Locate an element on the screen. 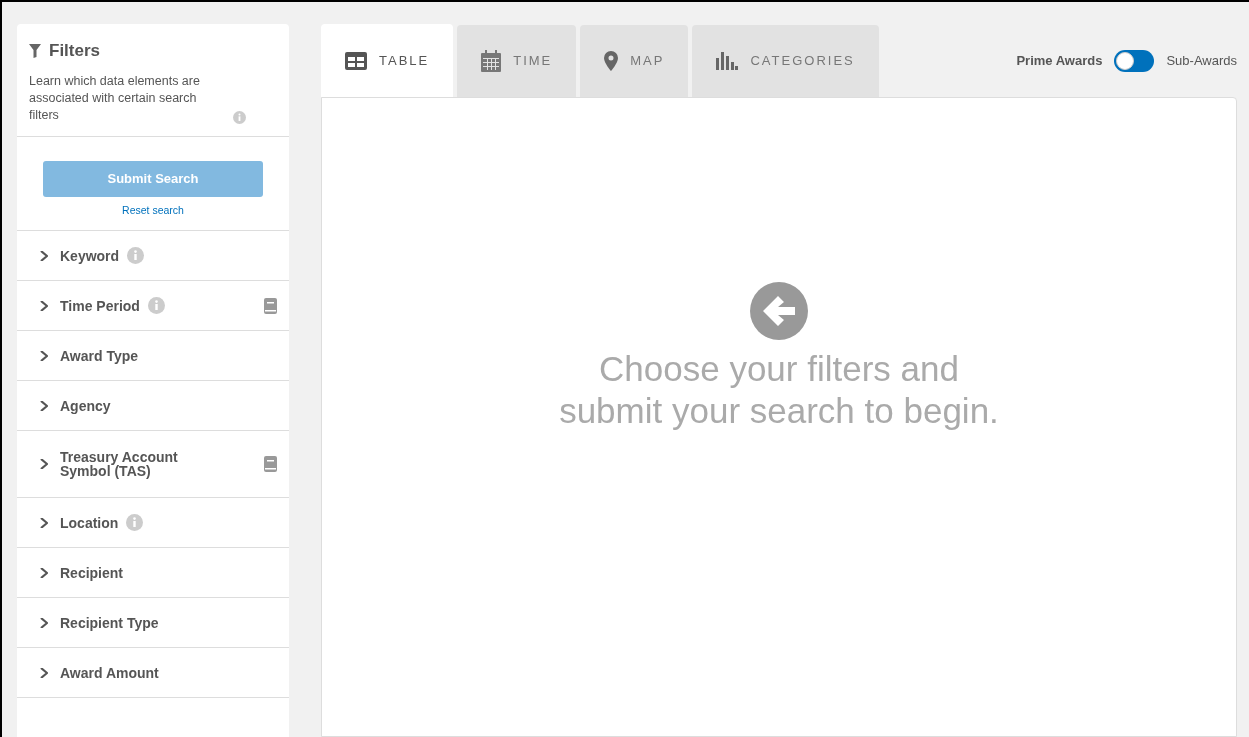 The image size is (1249, 737). filter-item: Treasury Account Symbol (TAS) is located at coordinates (153, 465).